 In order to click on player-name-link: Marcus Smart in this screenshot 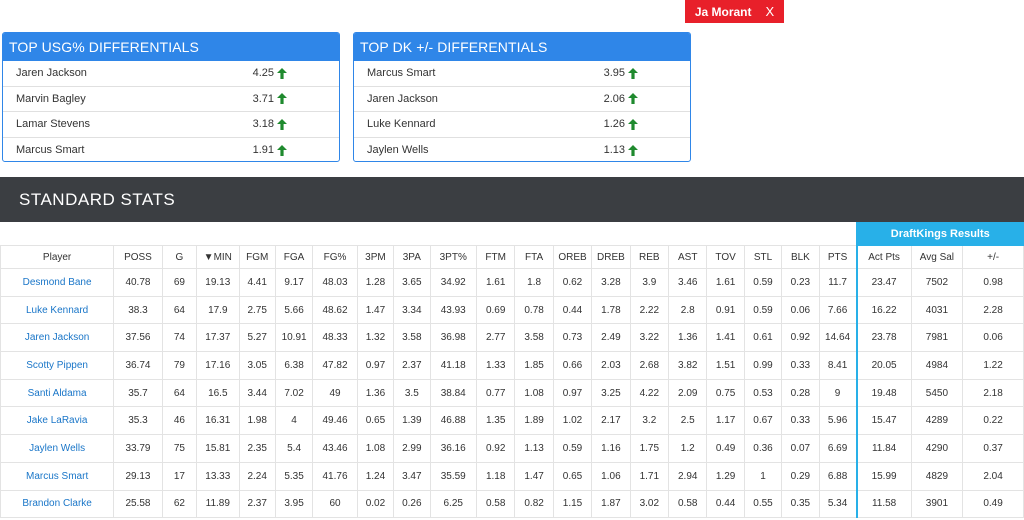, I will do `click(57, 476)`.